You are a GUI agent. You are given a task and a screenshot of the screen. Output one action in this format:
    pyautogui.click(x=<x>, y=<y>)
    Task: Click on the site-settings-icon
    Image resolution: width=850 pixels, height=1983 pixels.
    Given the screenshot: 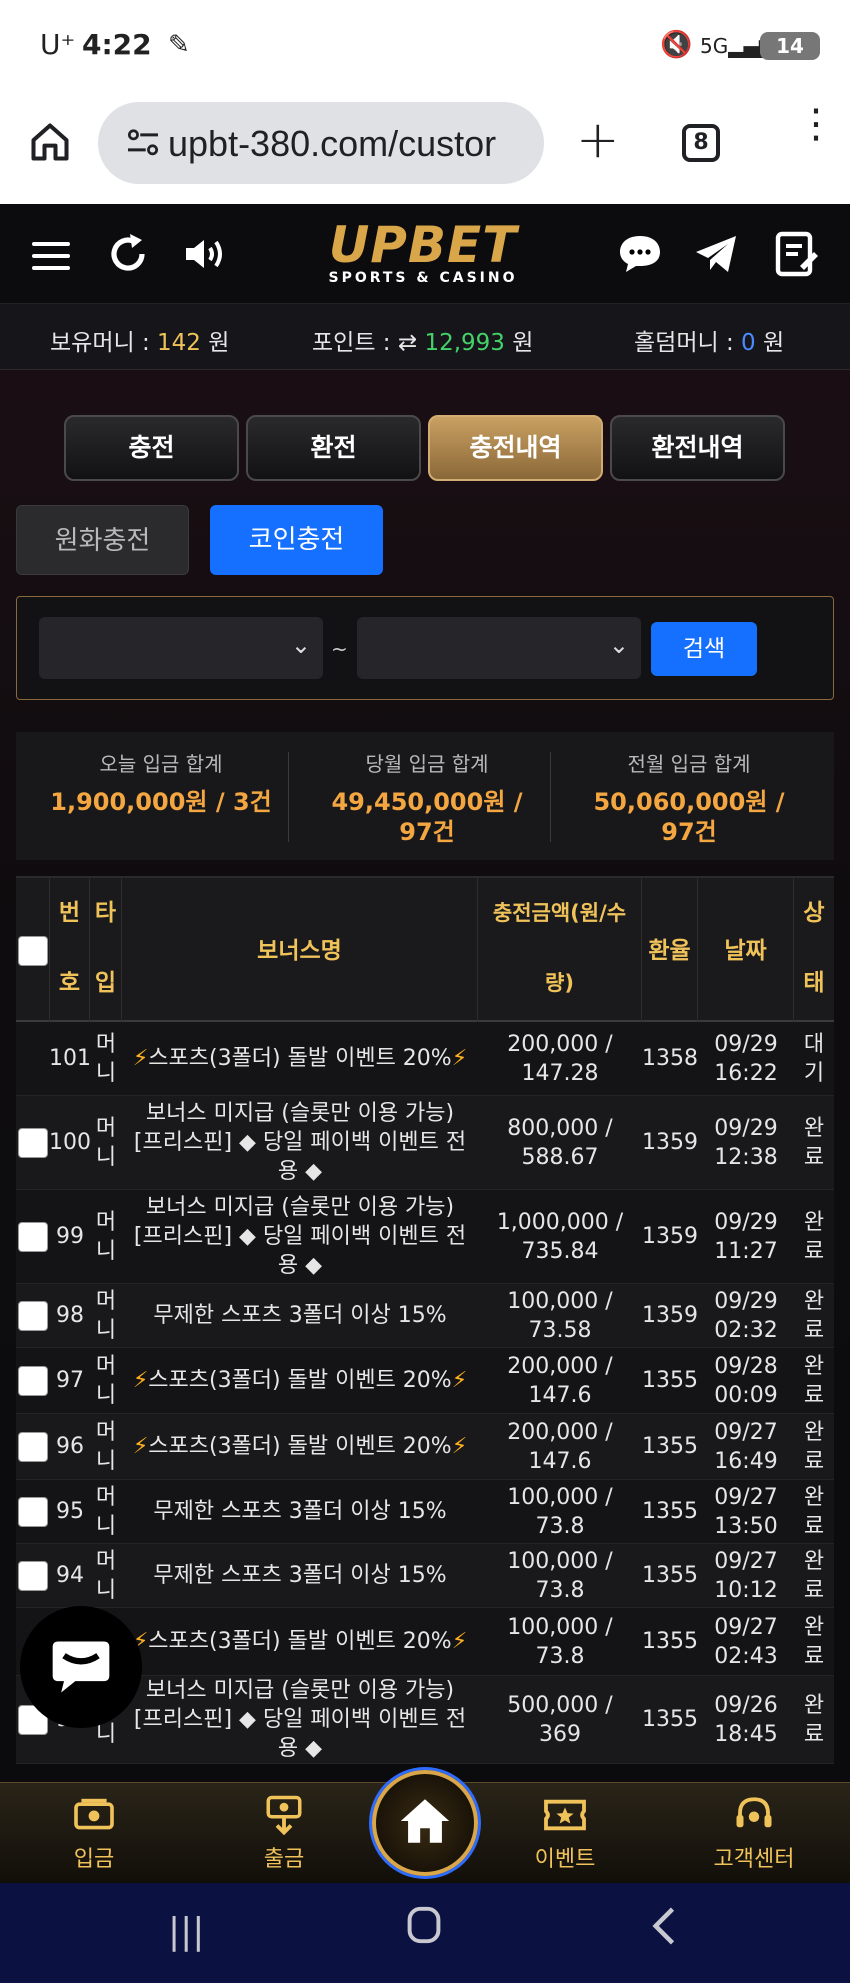 What is the action you would take?
    pyautogui.click(x=143, y=143)
    